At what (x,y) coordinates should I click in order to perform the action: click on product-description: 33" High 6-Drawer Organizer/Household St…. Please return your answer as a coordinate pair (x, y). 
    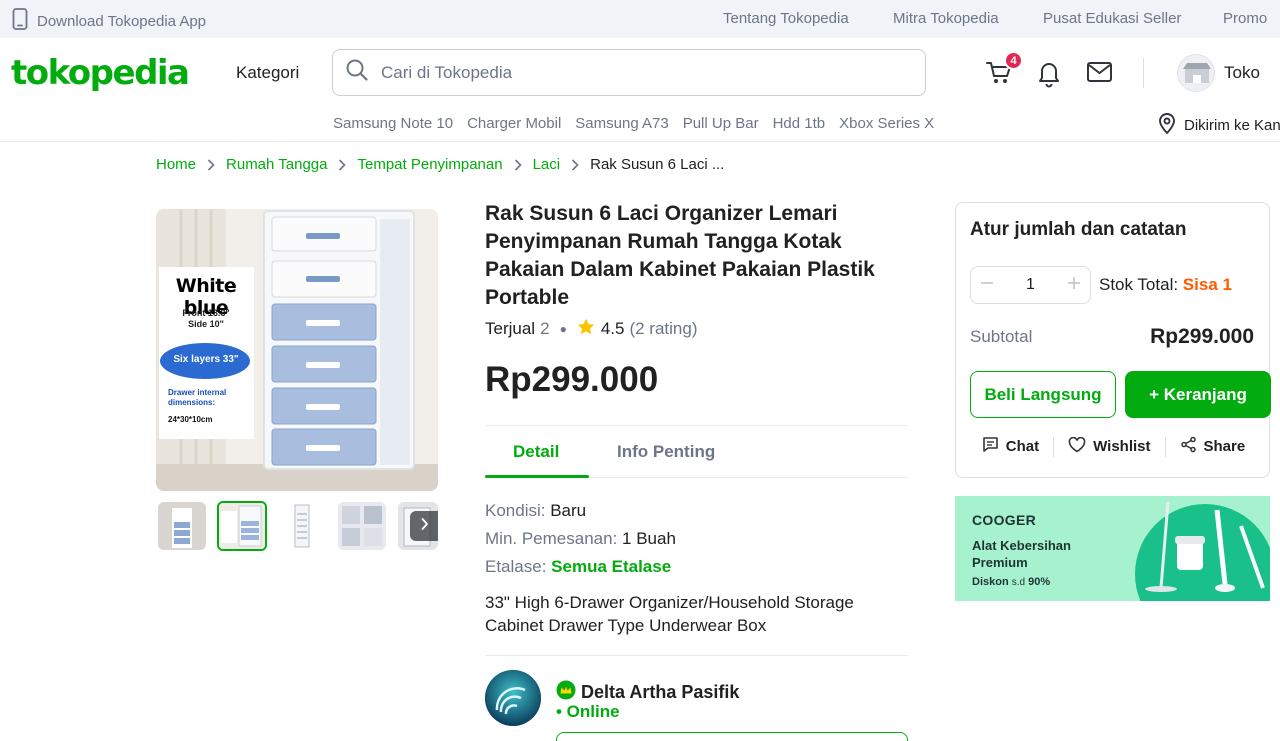
    Looking at the image, I should click on (669, 614).